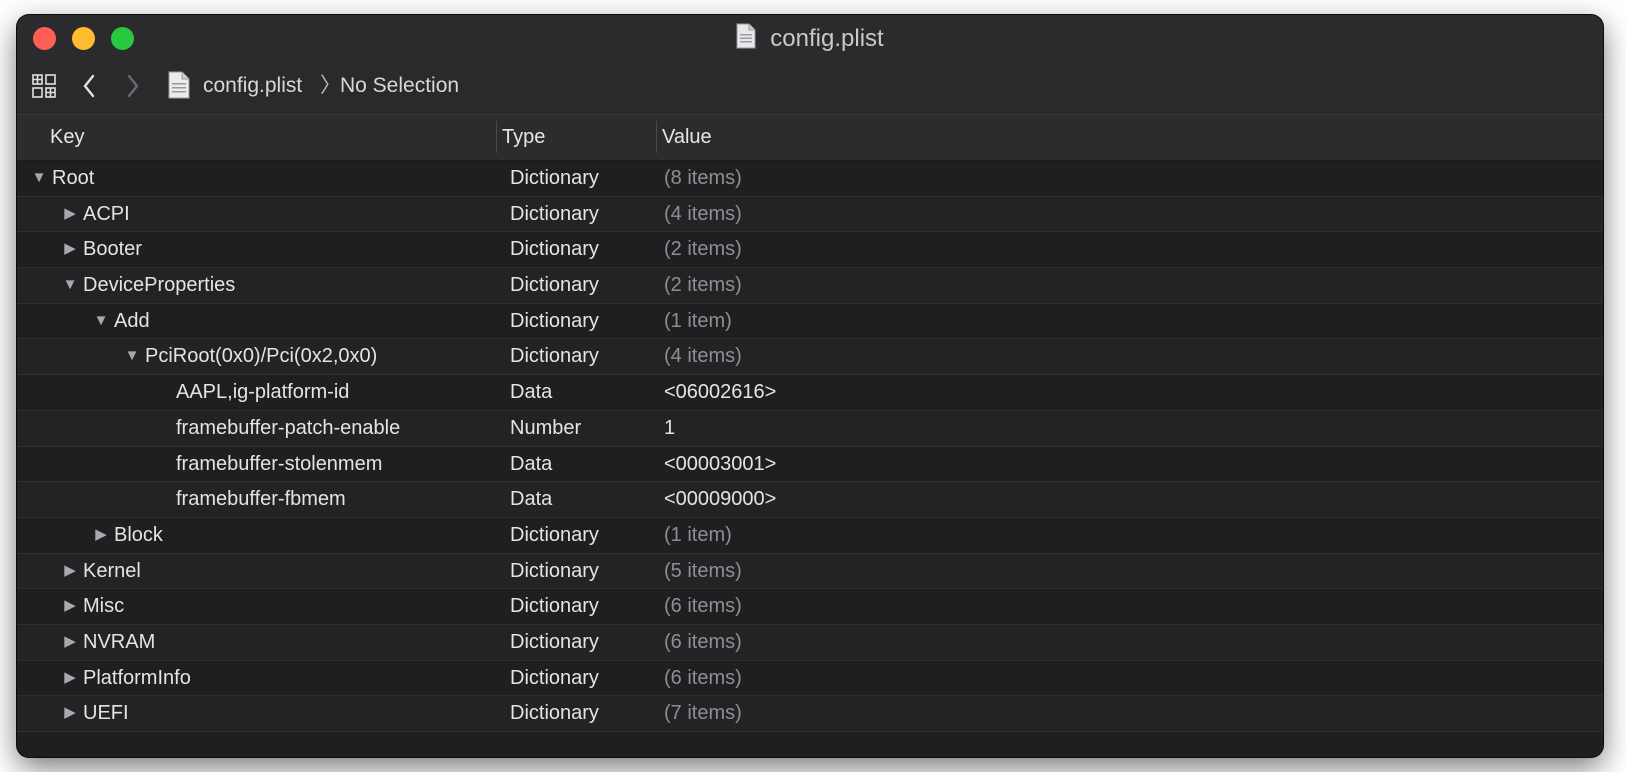 Image resolution: width=1626 pixels, height=772 pixels. What do you see at coordinates (279, 464) in the screenshot?
I see `row-key: framebuffer-stolenmem` at bounding box center [279, 464].